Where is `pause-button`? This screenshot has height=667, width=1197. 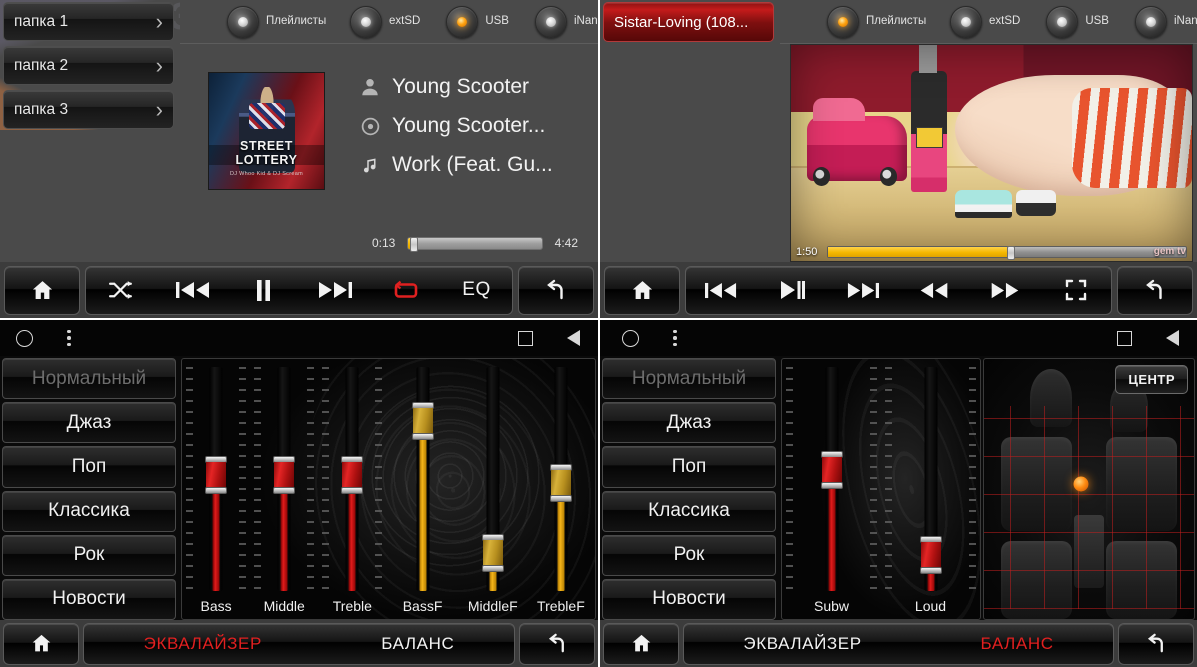 pause-button is located at coordinates (264, 290).